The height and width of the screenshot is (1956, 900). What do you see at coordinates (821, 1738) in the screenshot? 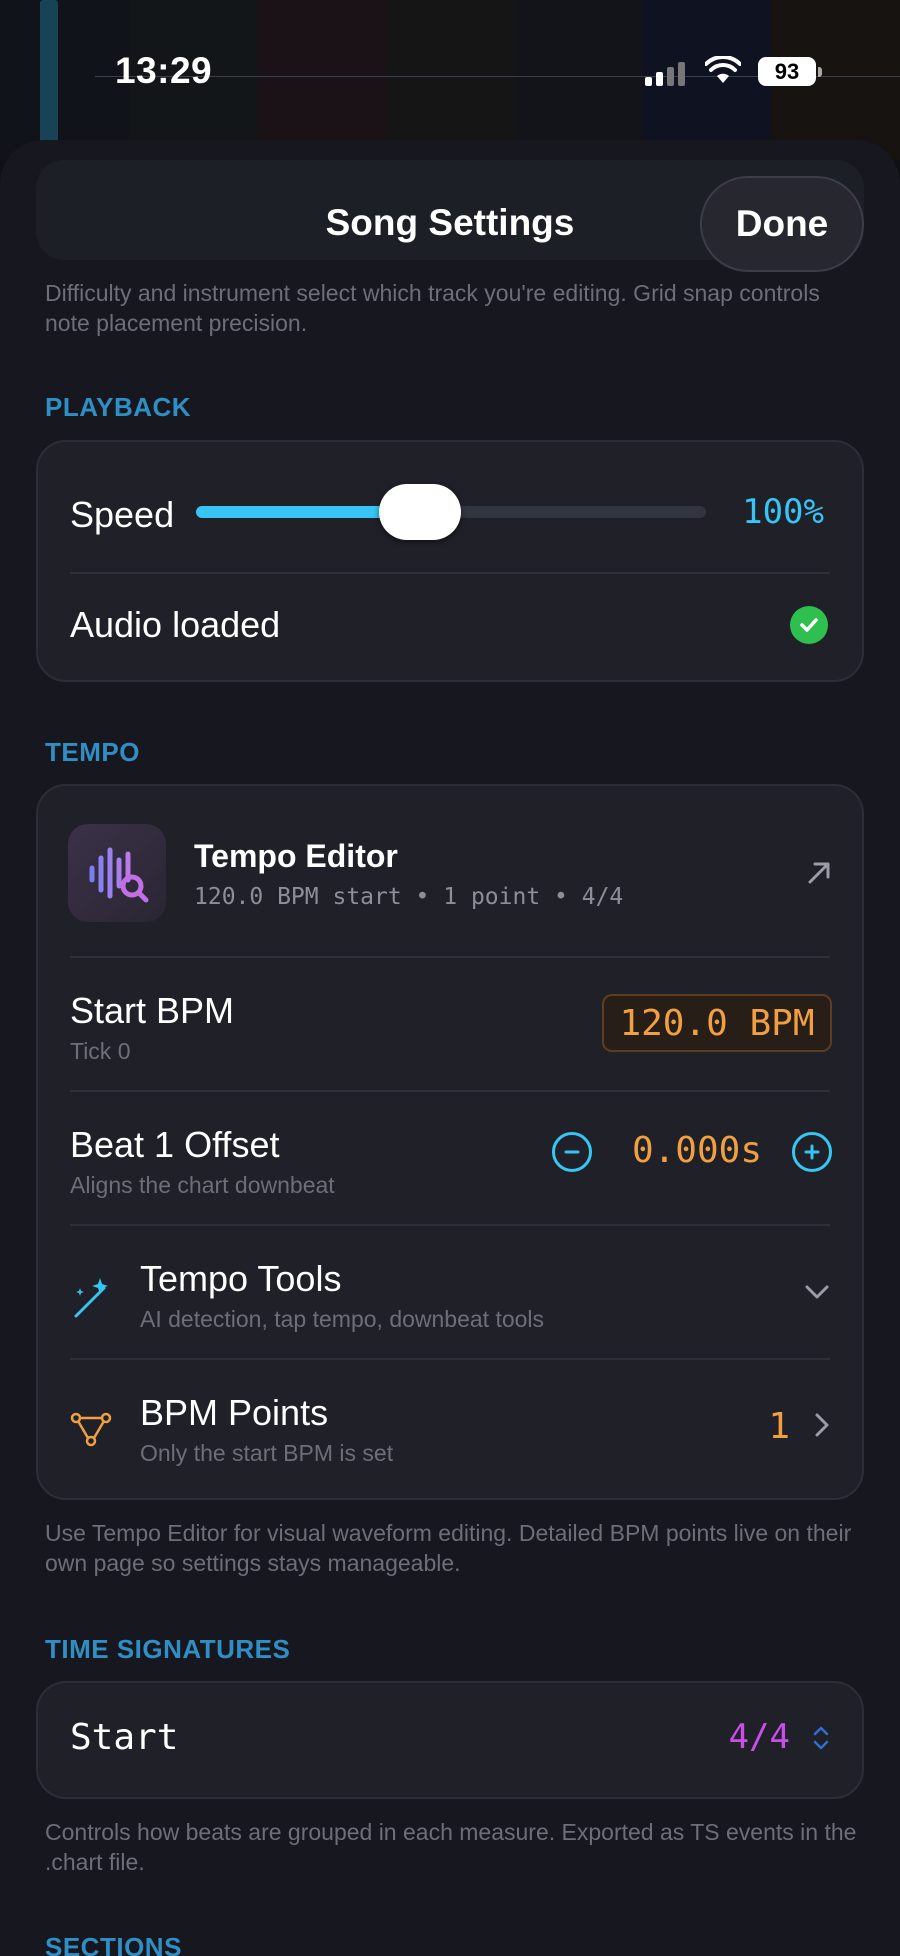
I see `chevron-up-down-icon` at bounding box center [821, 1738].